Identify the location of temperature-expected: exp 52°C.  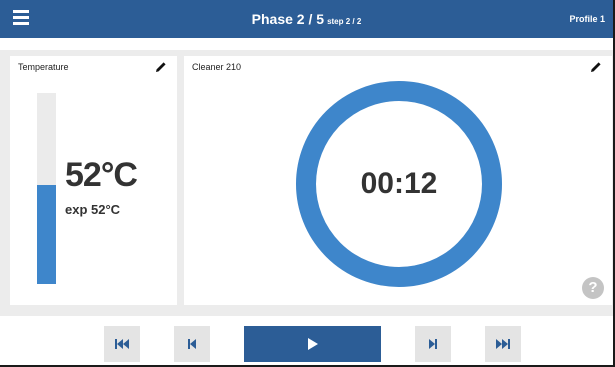
(93, 209).